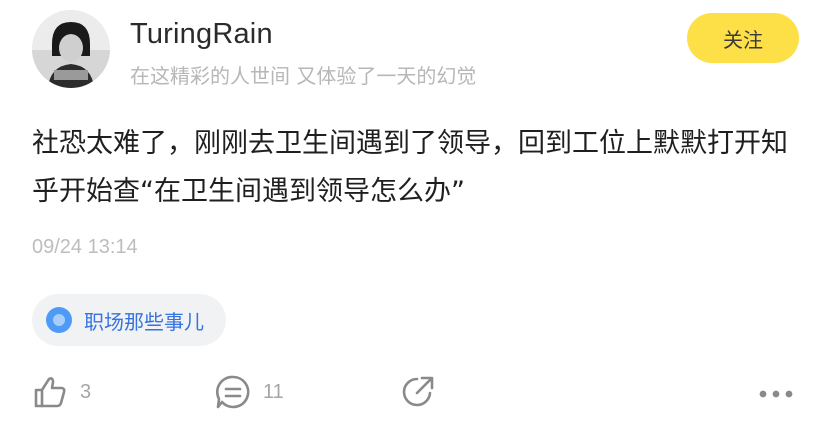 The height and width of the screenshot is (444, 828). I want to click on avatar, so click(71, 49).